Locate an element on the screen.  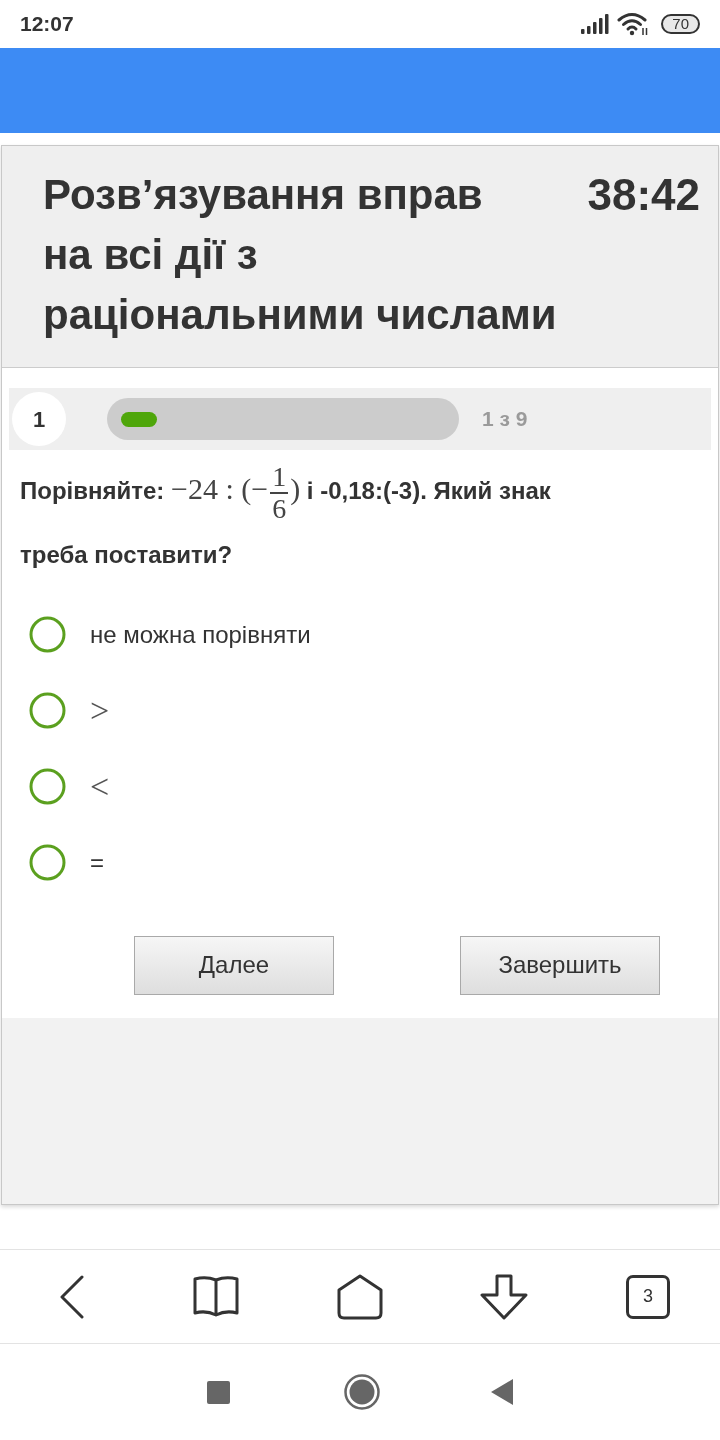
option-label: не можна порівняти is located at coordinates (200, 634).